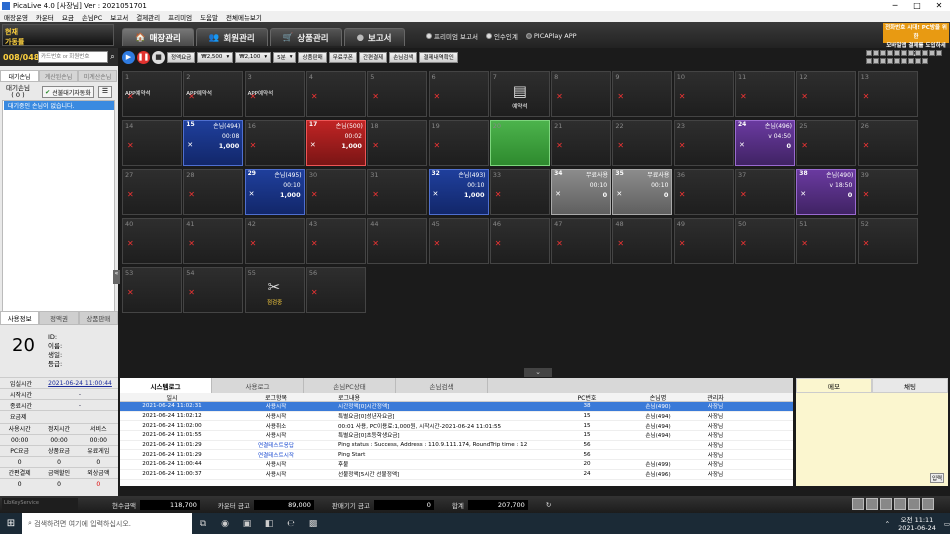  I want to click on stop-icon: ■, so click(158, 57).